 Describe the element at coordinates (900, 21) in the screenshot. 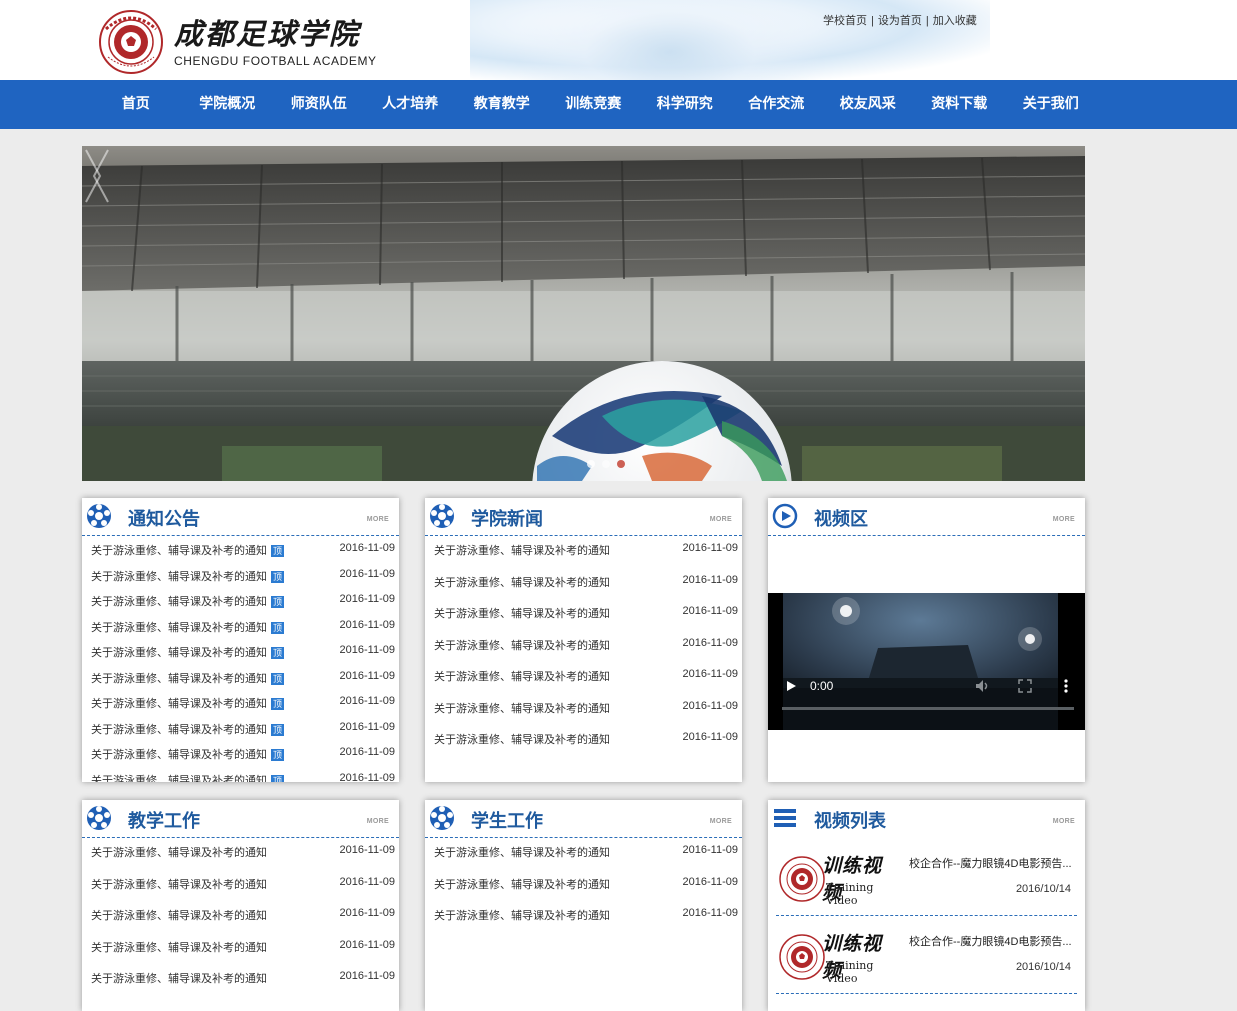

I see `link-set-homepage: 设为首页` at that location.